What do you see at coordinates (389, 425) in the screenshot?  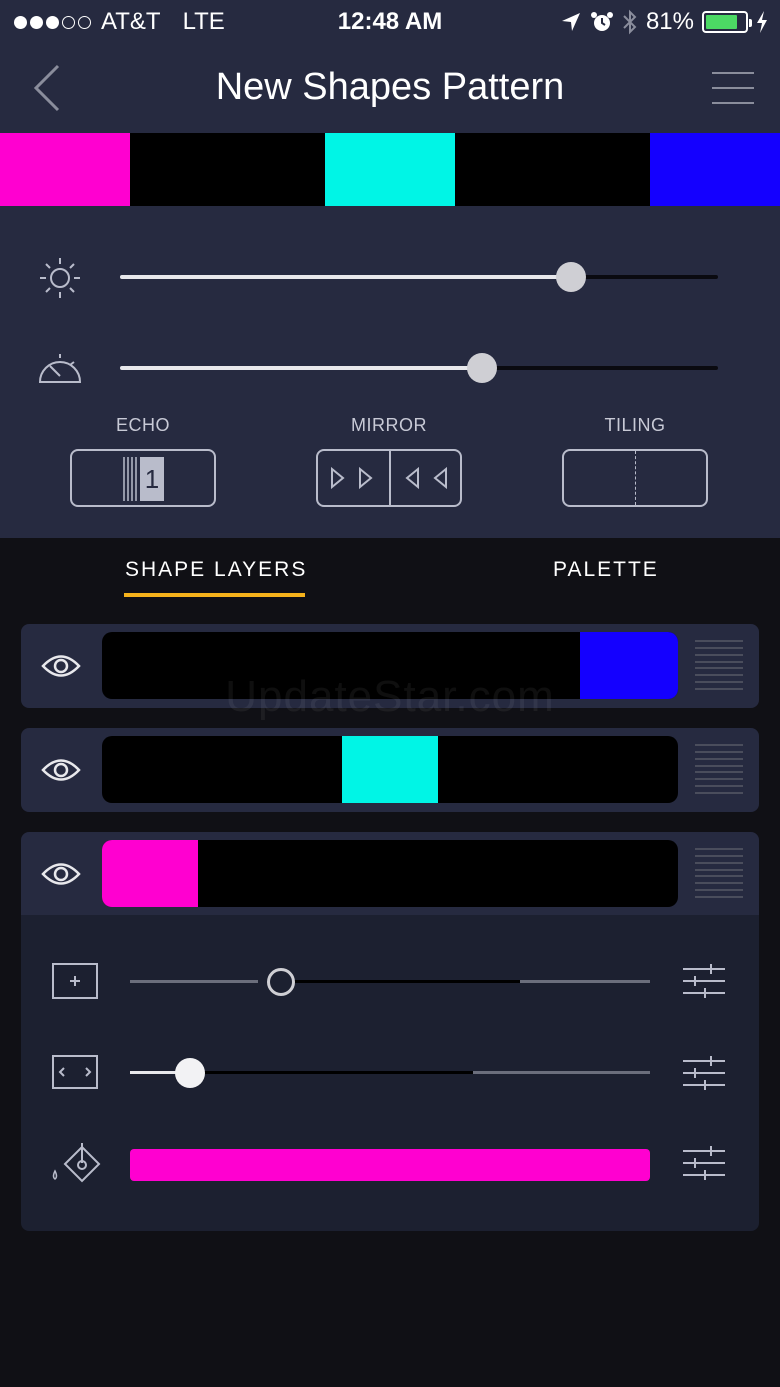 I see `mirror-label: MIRROR` at bounding box center [389, 425].